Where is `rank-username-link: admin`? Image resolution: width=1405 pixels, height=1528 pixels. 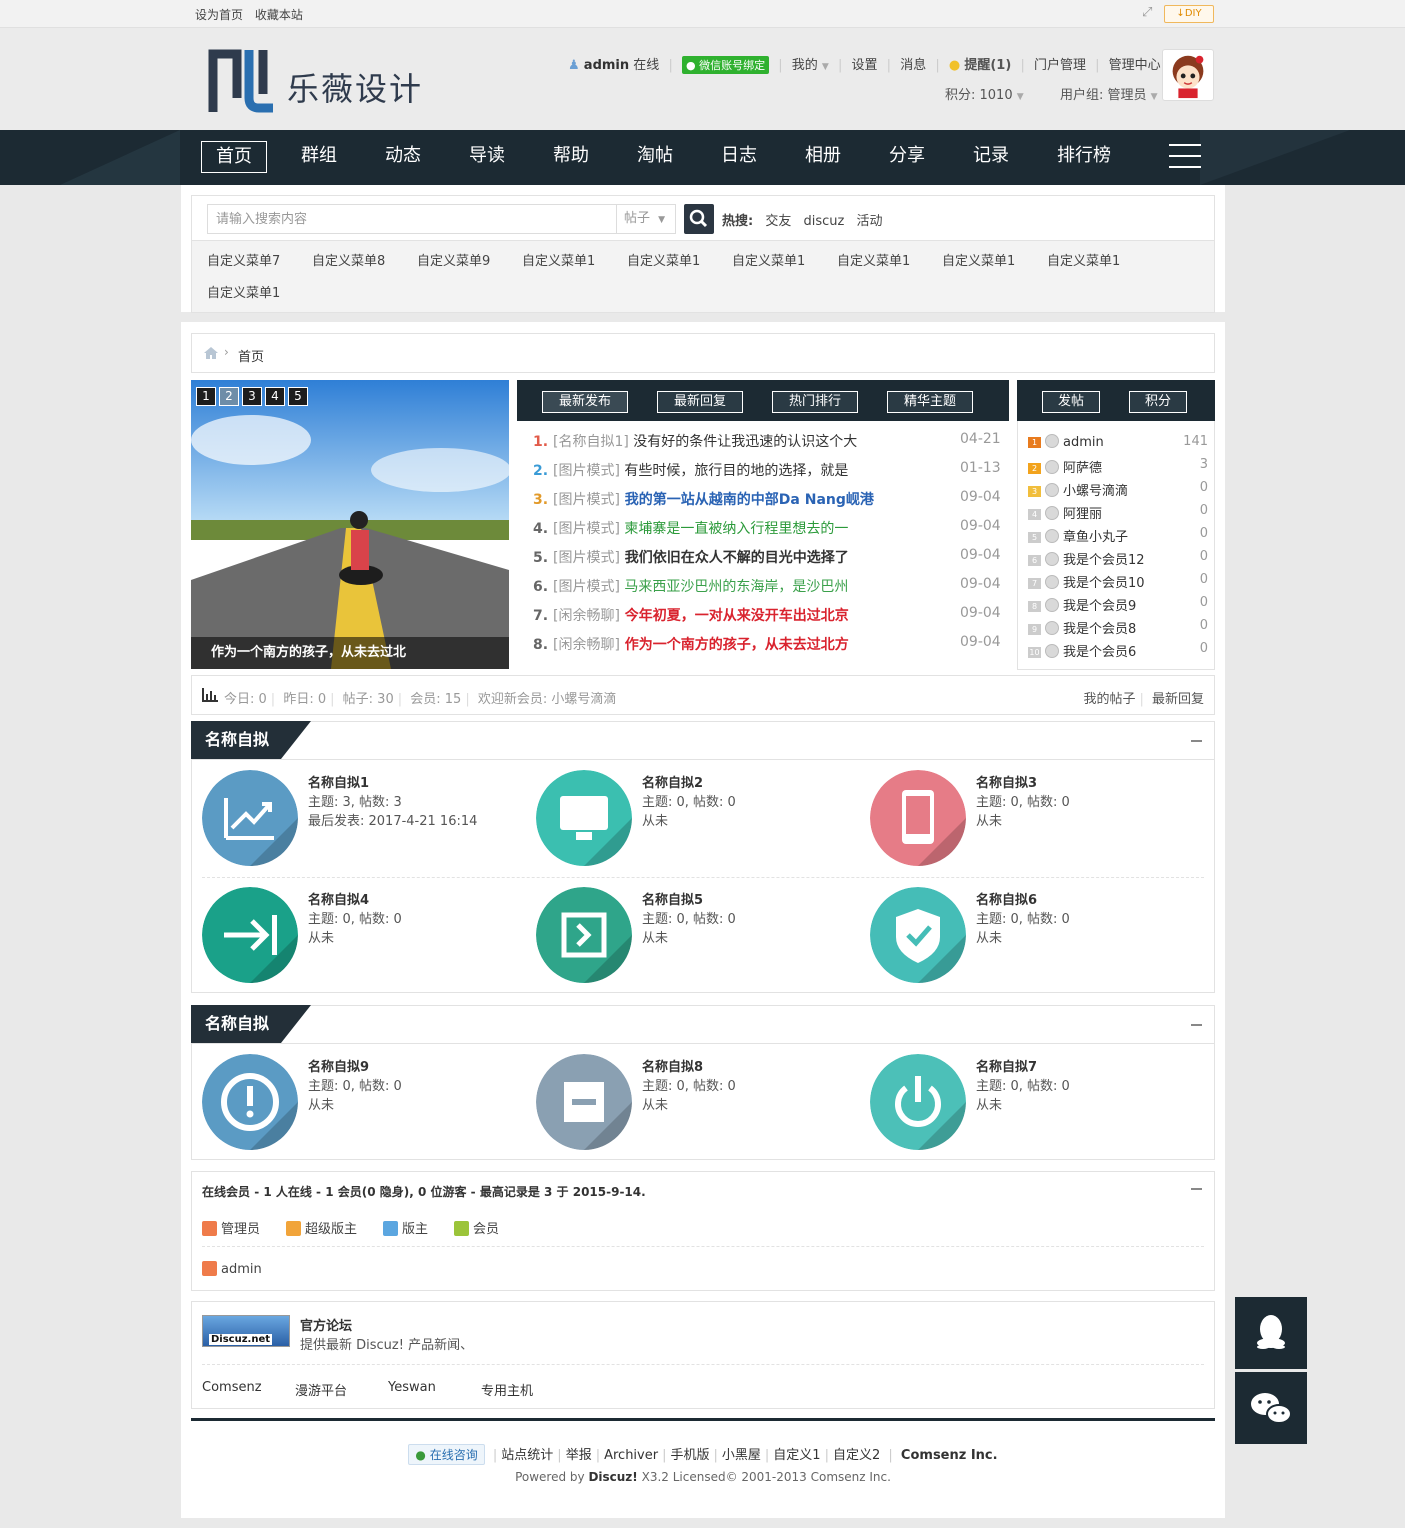
rank-username-link: admin is located at coordinates (1083, 442).